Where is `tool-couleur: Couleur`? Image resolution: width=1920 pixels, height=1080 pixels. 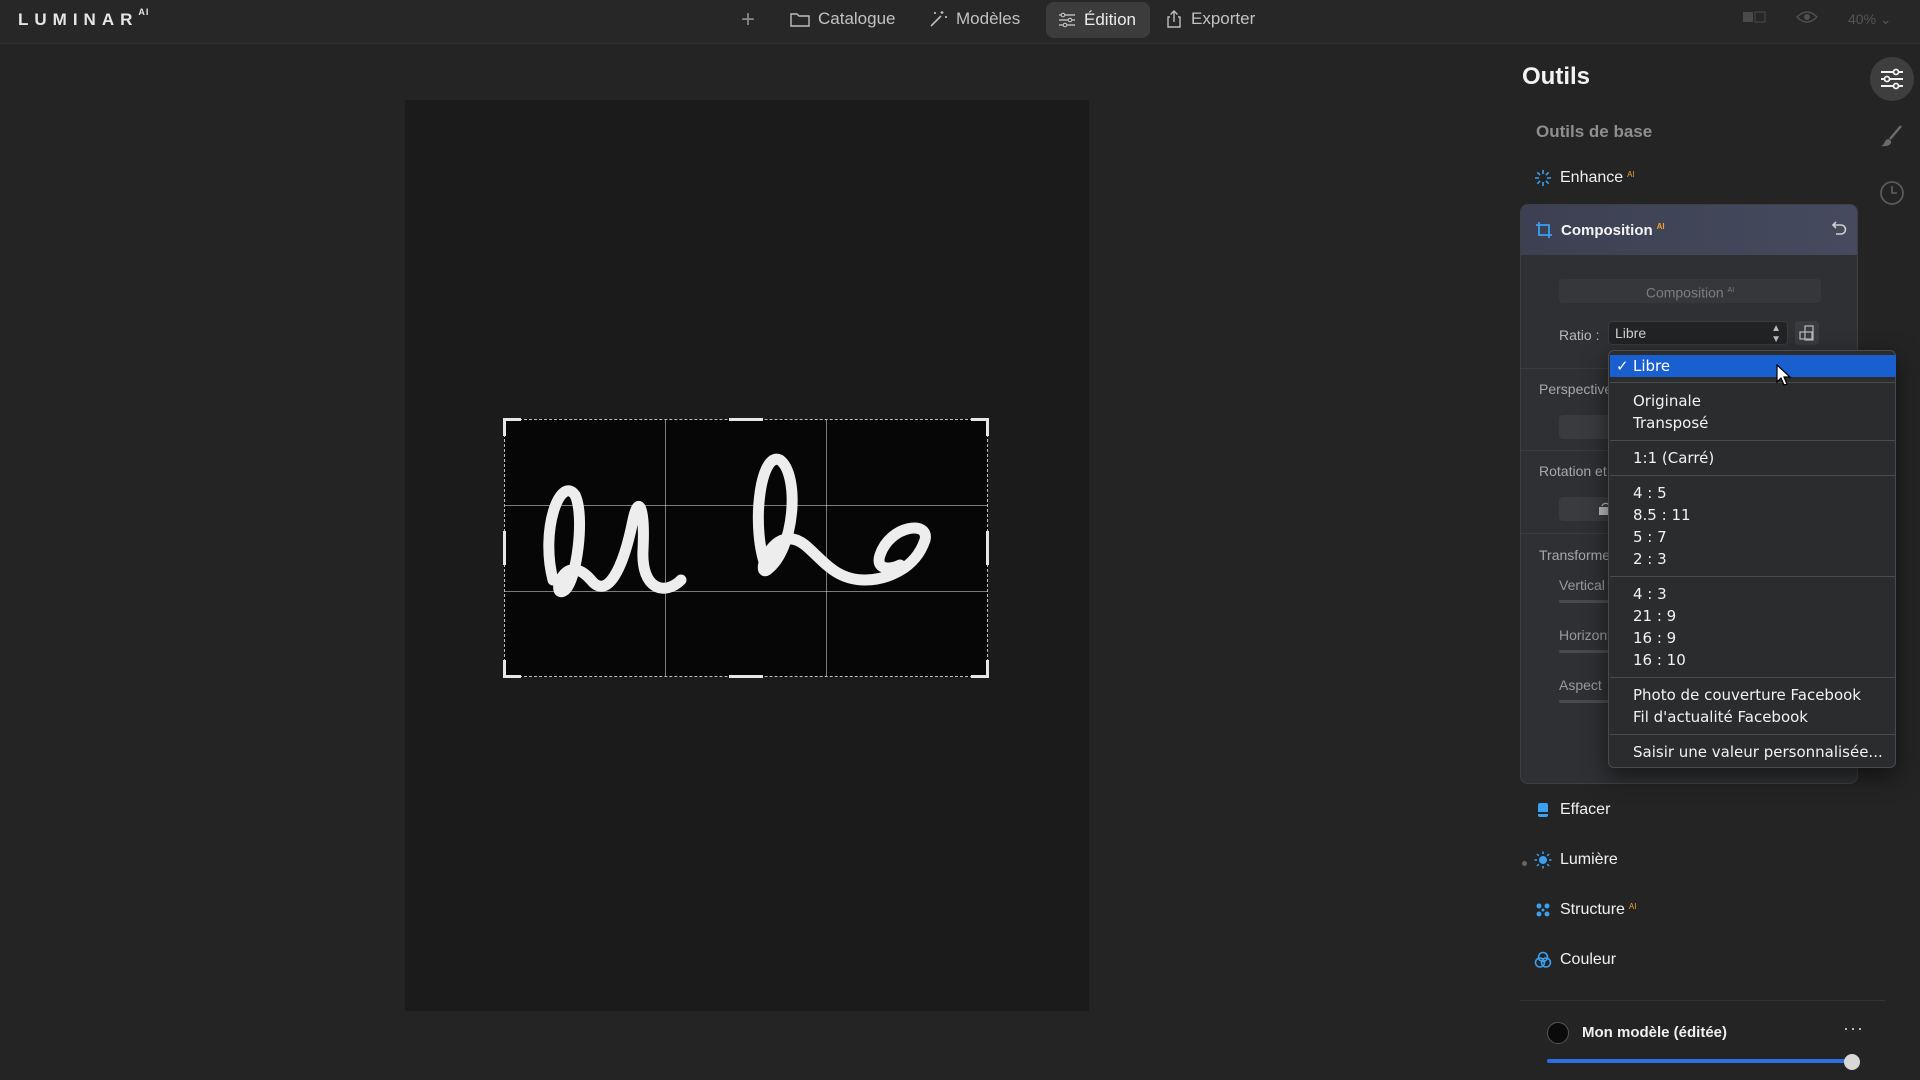
tool-couleur: Couleur is located at coordinates (1575, 960).